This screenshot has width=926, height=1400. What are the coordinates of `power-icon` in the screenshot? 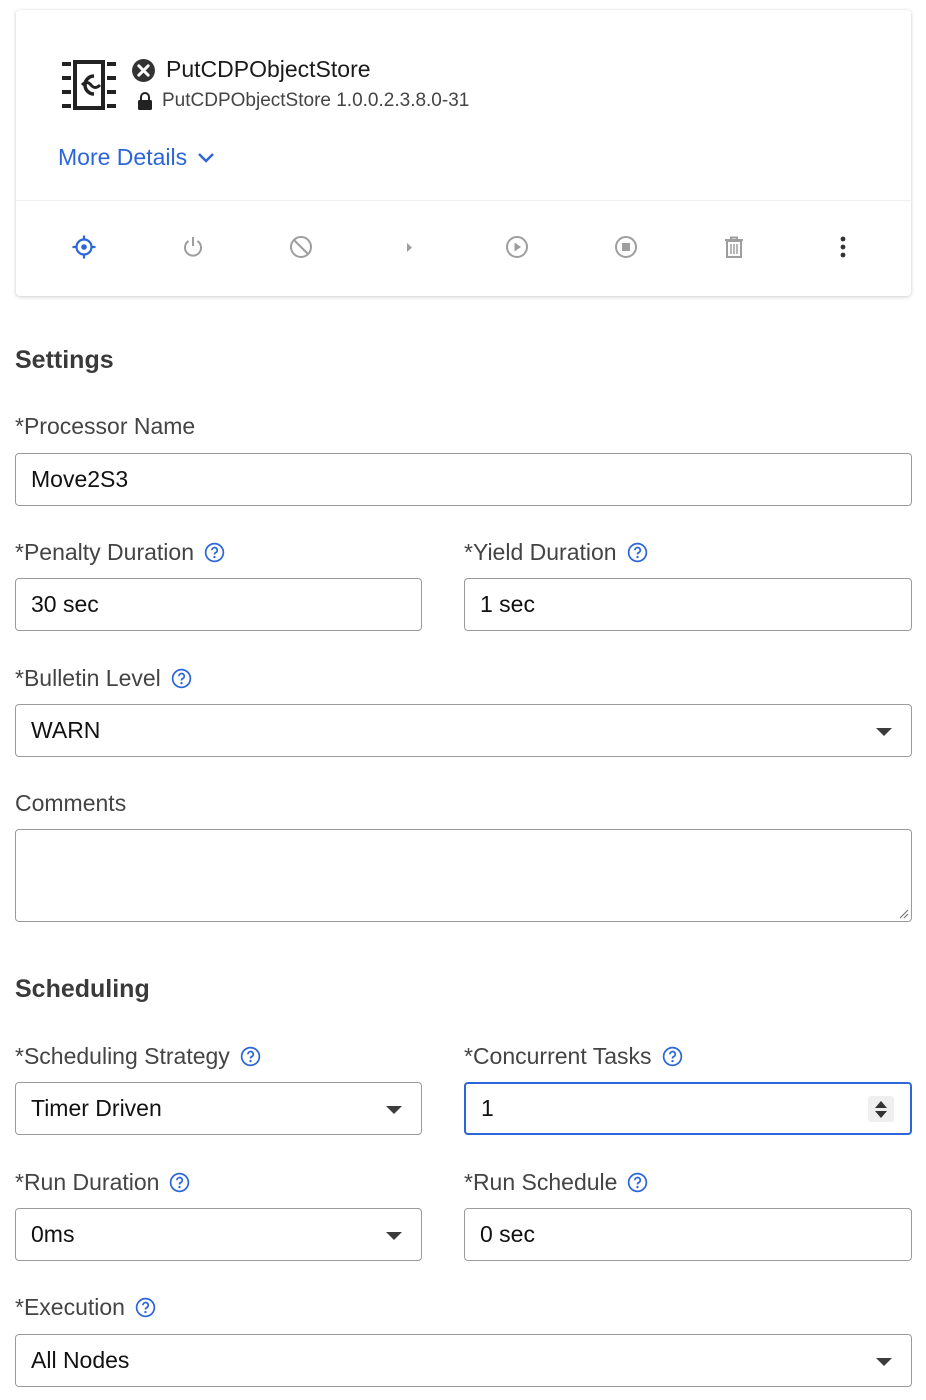 It's located at (193, 247).